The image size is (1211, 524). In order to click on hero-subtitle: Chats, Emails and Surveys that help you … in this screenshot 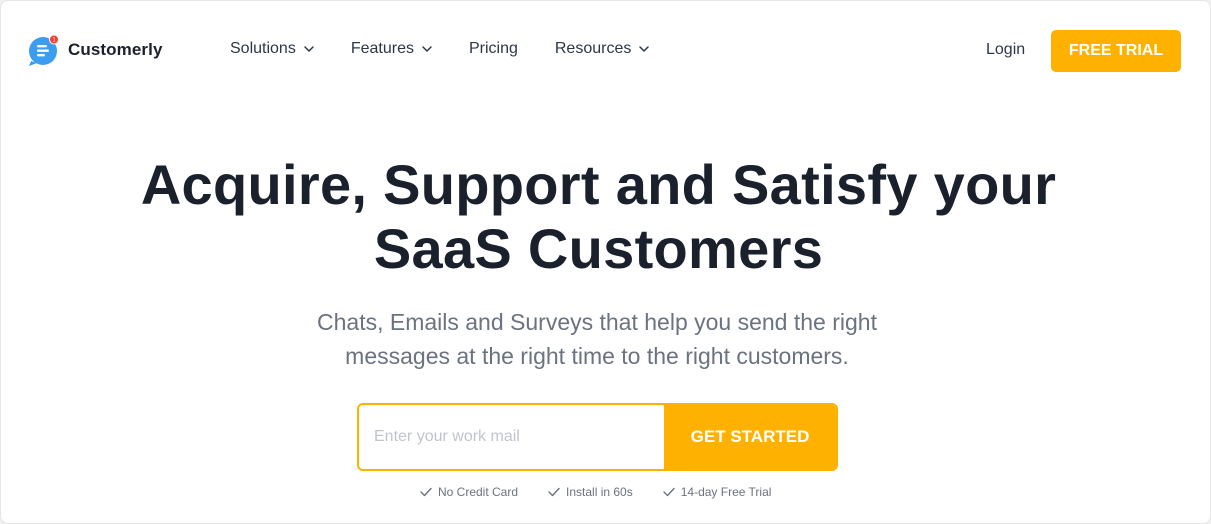, I will do `click(597, 339)`.